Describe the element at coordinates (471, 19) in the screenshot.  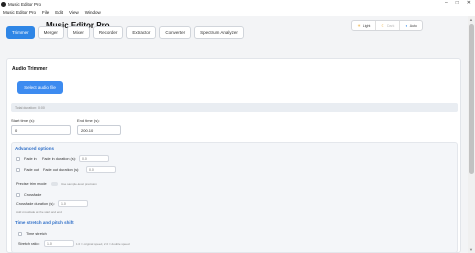
I see `scroll-up-arrow-icon: ▲` at that location.